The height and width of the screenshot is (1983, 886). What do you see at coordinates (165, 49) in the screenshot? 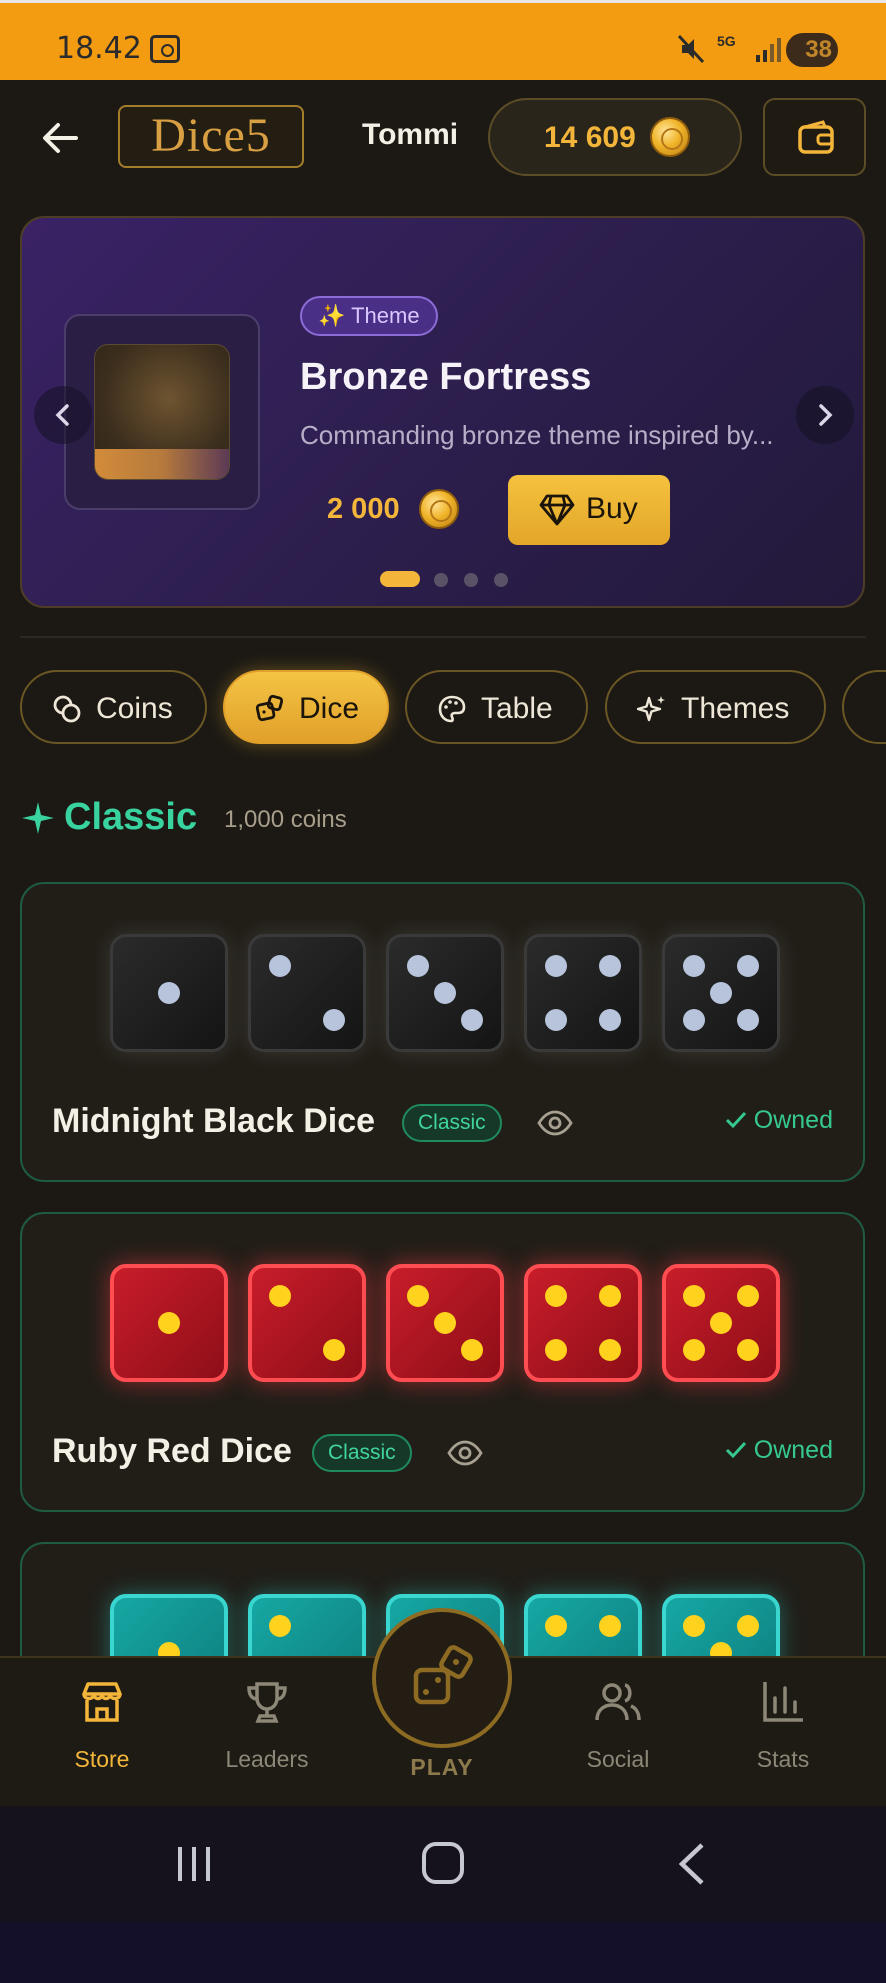
I see `screenshot-icon` at bounding box center [165, 49].